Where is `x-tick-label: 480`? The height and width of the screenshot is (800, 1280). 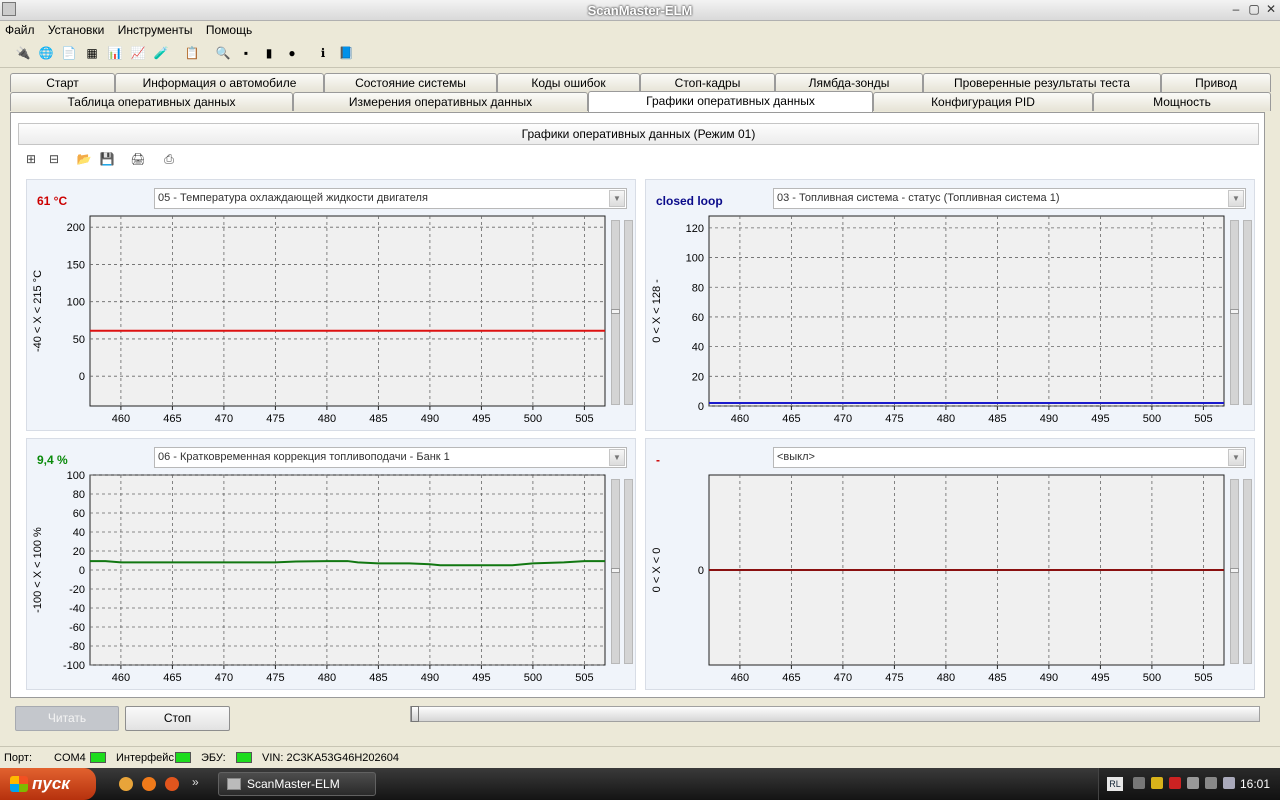 x-tick-label: 480 is located at coordinates (946, 678).